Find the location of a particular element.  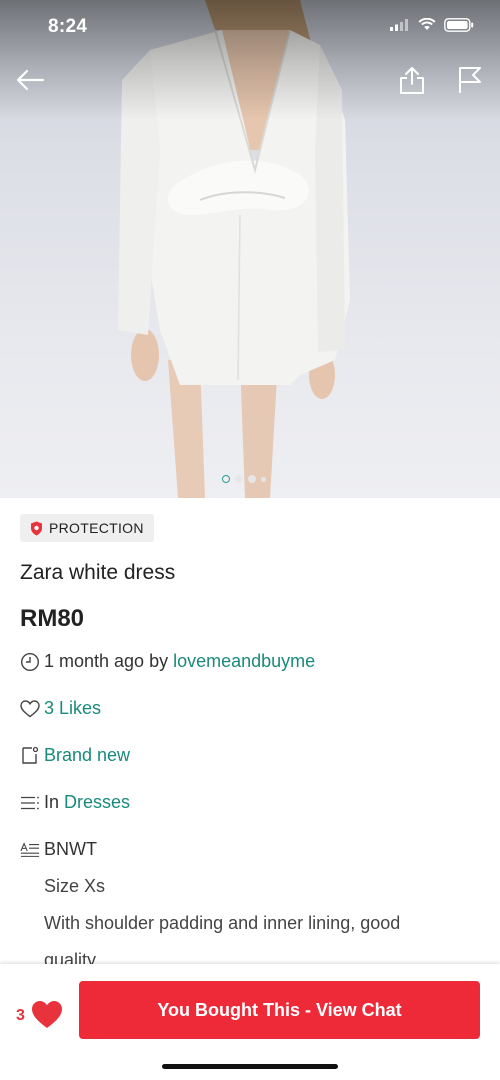

arrow-left-icon is located at coordinates (30, 80).